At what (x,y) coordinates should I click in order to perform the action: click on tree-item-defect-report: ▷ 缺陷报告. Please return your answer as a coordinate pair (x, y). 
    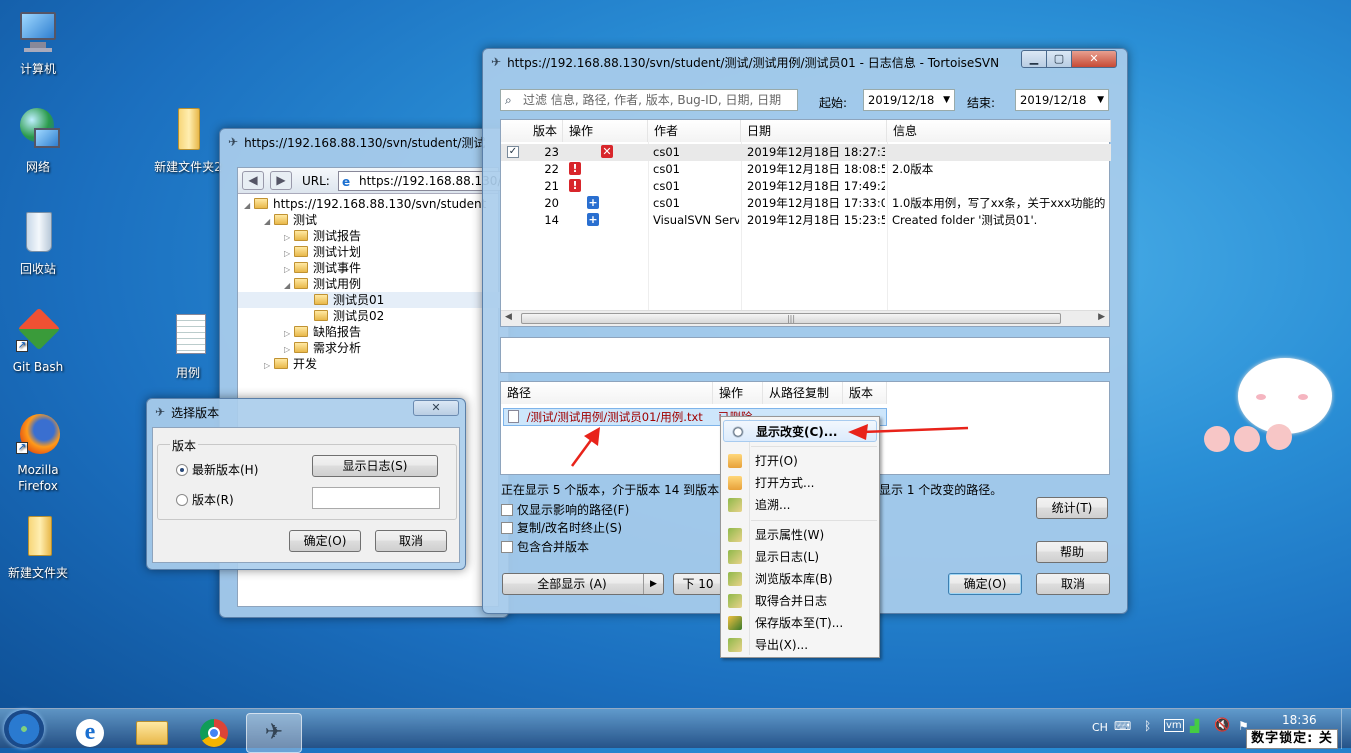
    Looking at the image, I should click on (322, 332).